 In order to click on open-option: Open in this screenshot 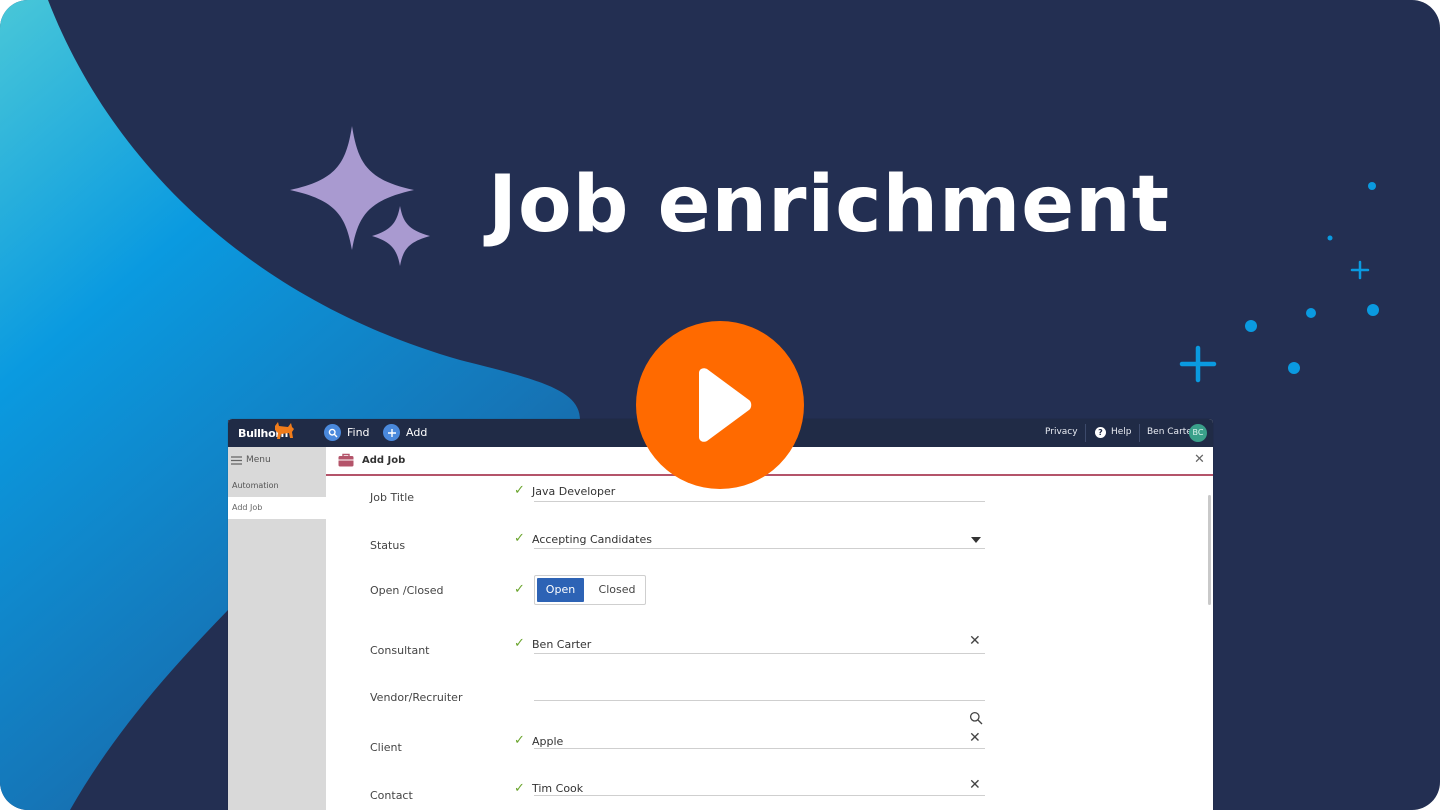, I will do `click(560, 590)`.